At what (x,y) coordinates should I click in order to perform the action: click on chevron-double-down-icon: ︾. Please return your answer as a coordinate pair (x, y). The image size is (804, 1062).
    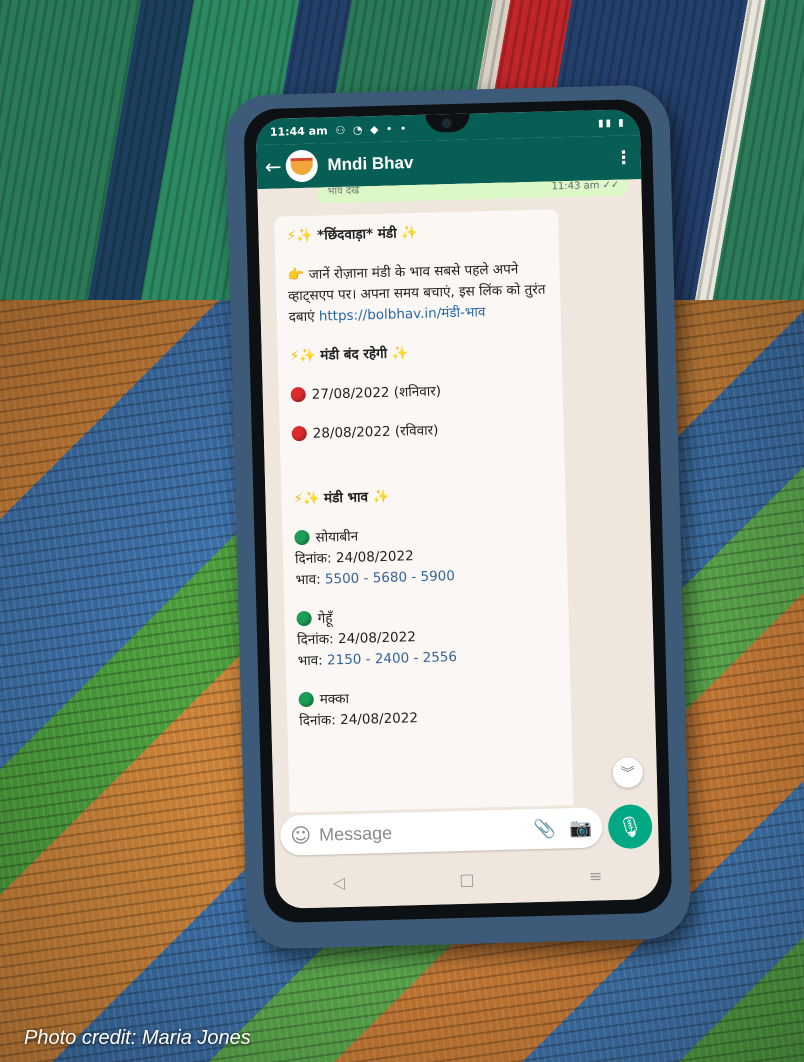
    Looking at the image, I should click on (628, 773).